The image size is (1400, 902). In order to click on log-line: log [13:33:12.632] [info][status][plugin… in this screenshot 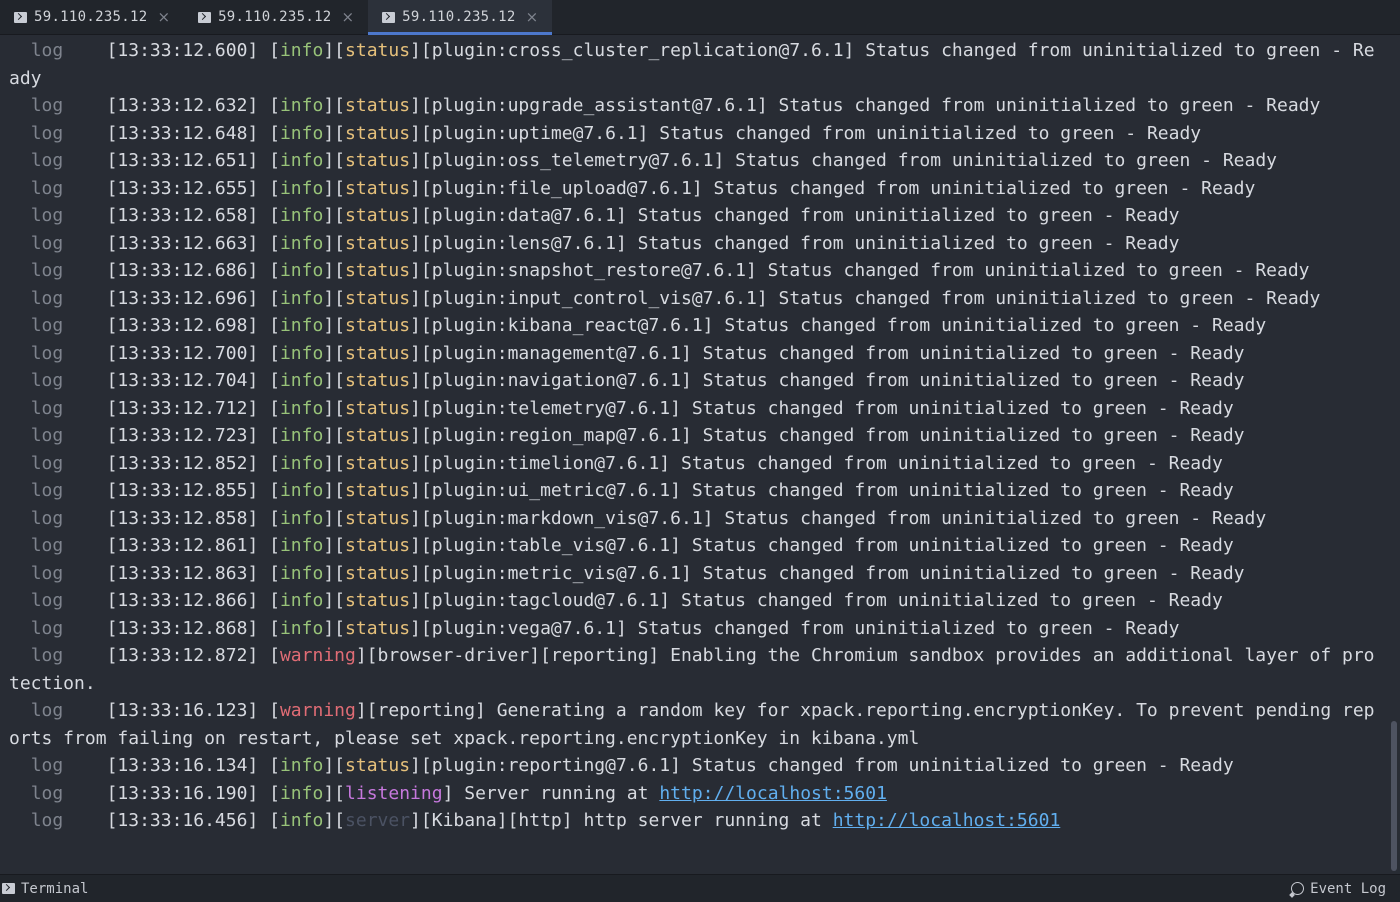, I will do `click(675, 105)`.